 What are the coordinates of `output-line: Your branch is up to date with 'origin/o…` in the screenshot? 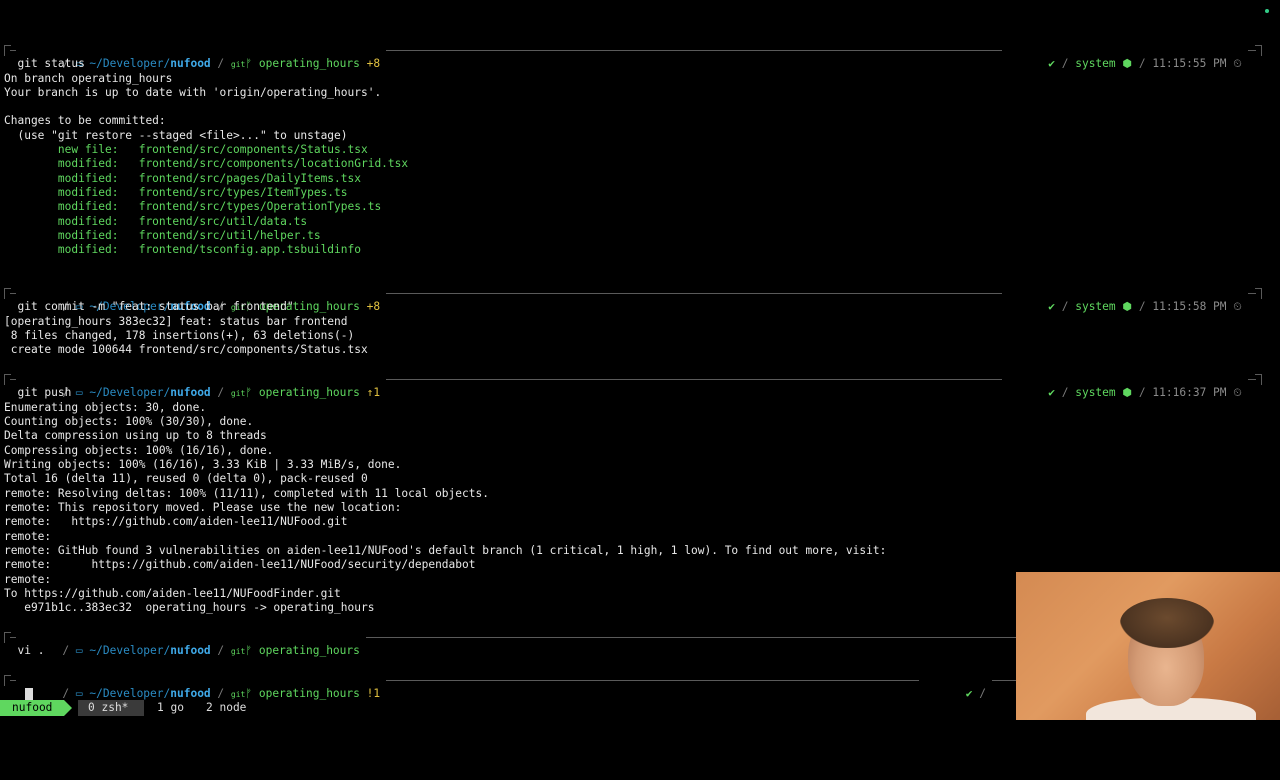 It's located at (193, 92).